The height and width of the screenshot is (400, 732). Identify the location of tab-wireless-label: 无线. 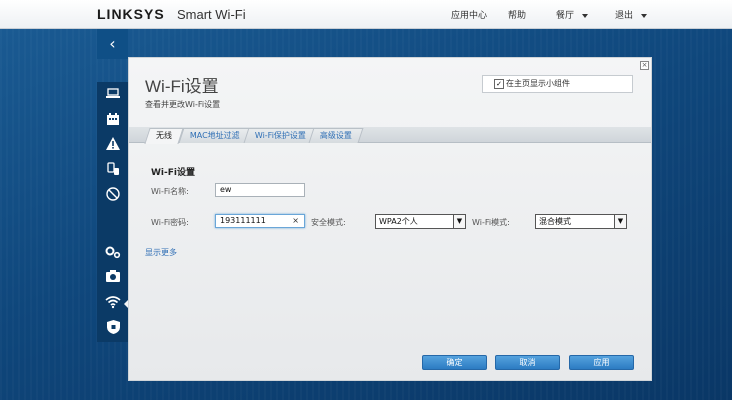
(164, 135).